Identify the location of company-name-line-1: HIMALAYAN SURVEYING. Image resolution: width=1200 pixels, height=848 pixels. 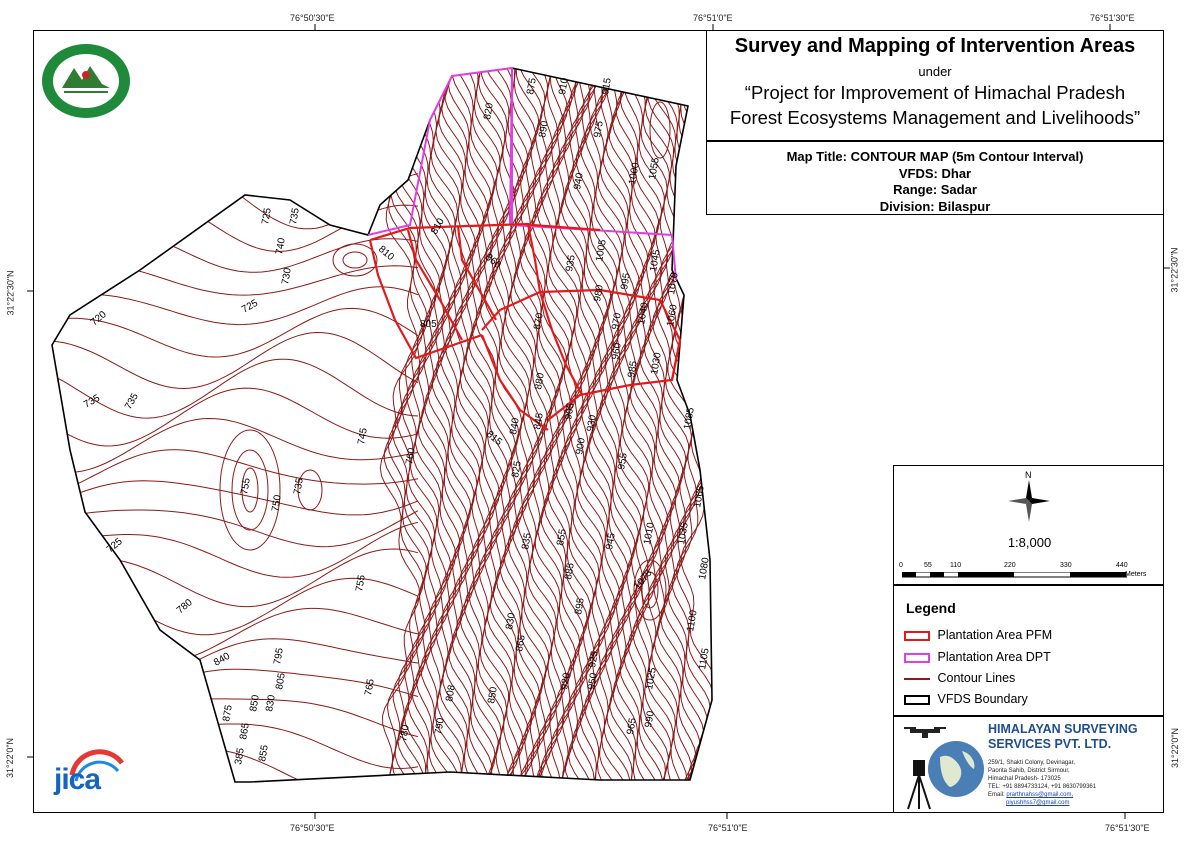
(1063, 729).